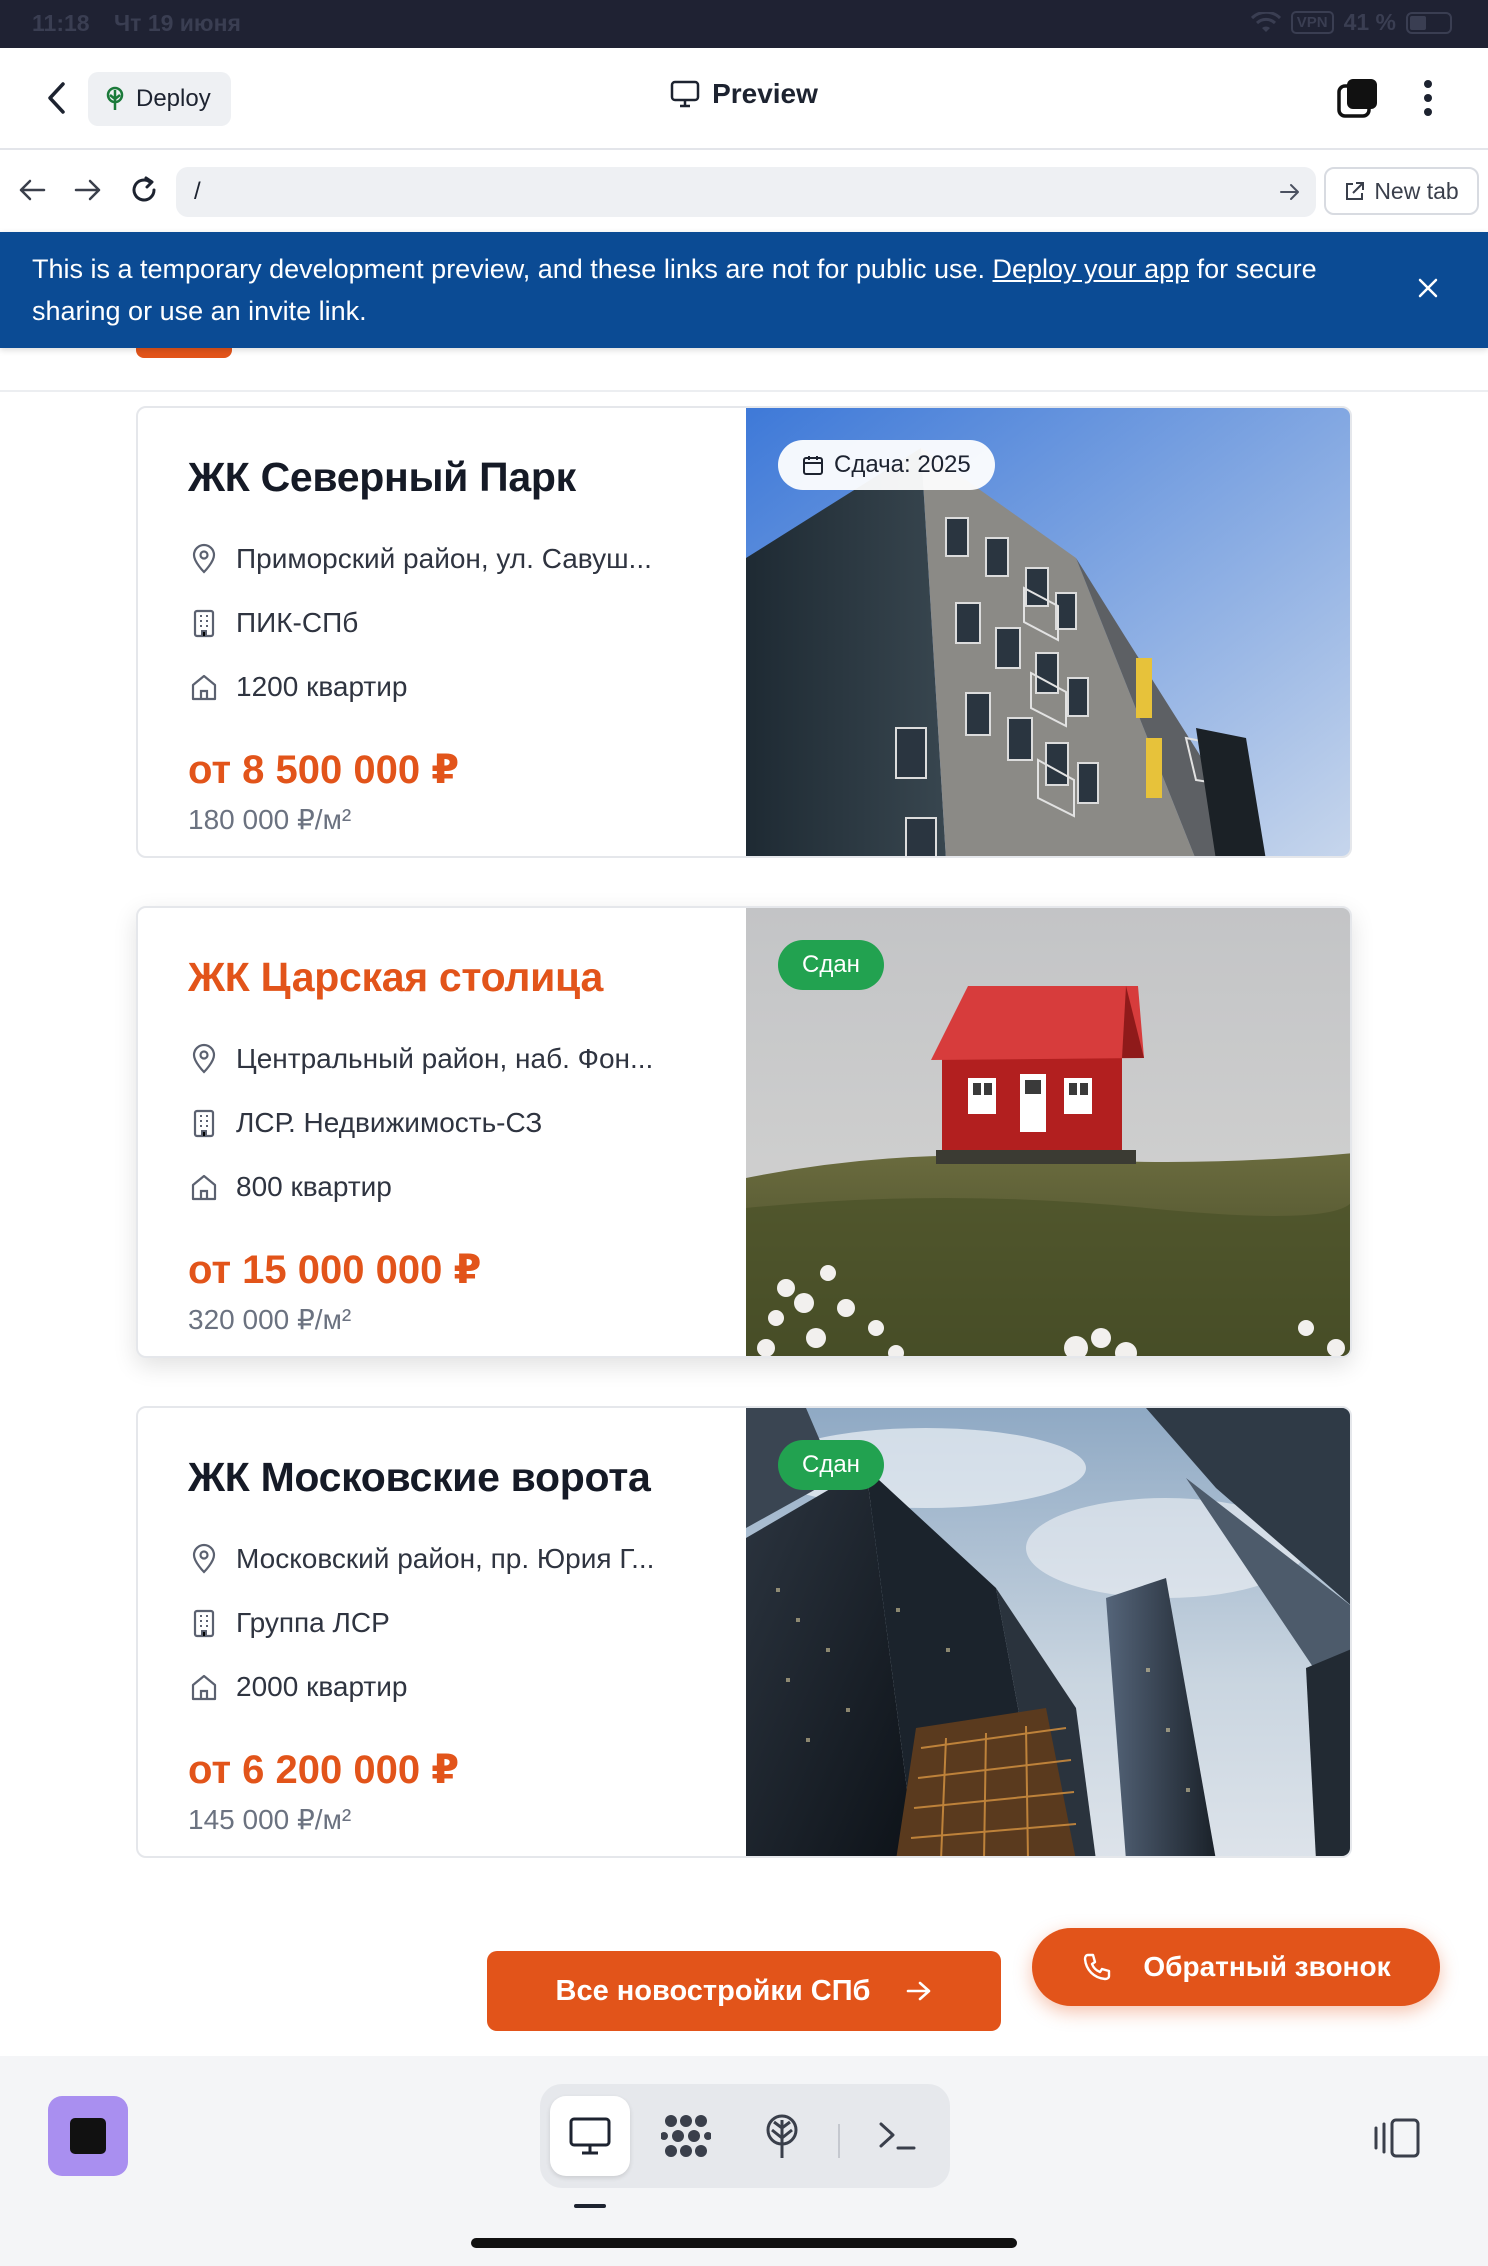 The image size is (1488, 2266). What do you see at coordinates (744, 24) in the screenshot?
I see `status-bar: 11:18 Чт 19 июня VPN 41 %` at bounding box center [744, 24].